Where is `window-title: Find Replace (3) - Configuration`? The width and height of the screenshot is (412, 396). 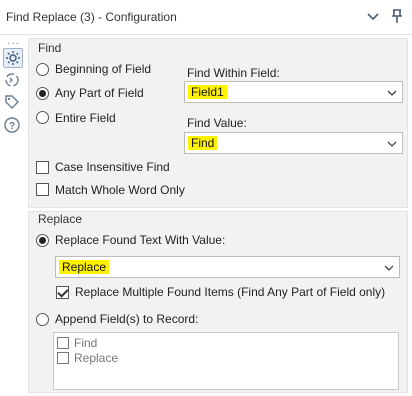 window-title: Find Replace (3) - Configuration is located at coordinates (91, 17).